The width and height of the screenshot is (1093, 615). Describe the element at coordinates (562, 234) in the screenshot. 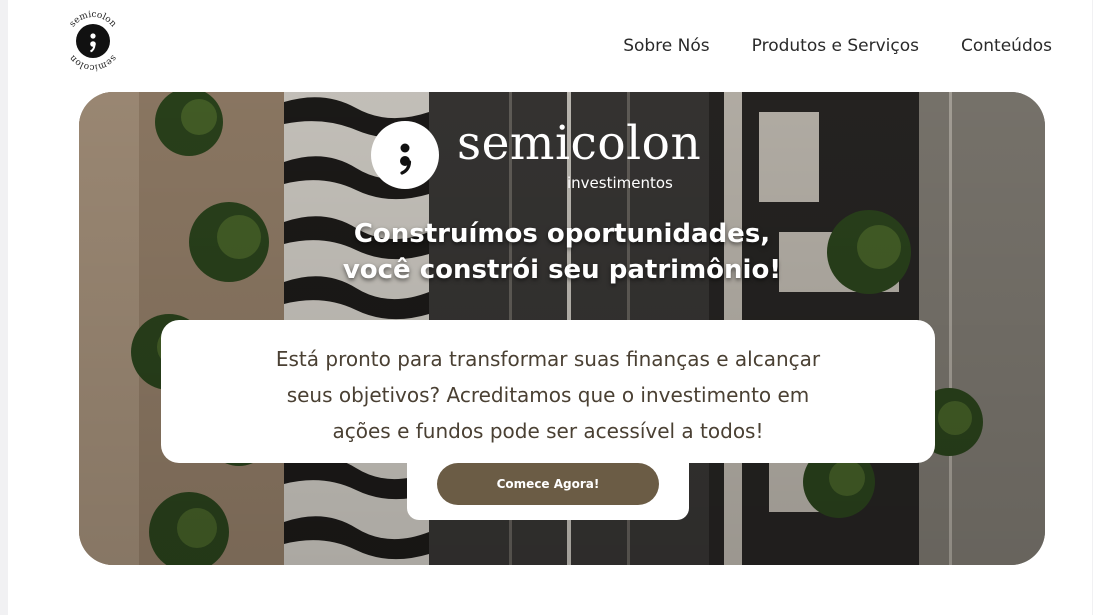

I see `headline-line-1: Construímos oportunidades,` at that location.